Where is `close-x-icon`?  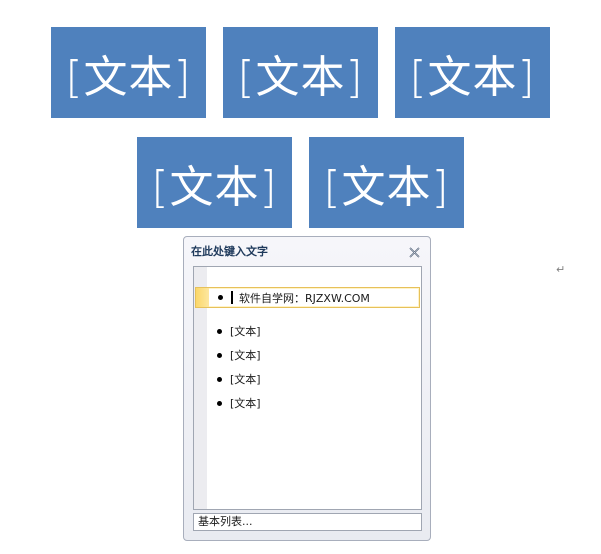
close-x-icon is located at coordinates (414, 252).